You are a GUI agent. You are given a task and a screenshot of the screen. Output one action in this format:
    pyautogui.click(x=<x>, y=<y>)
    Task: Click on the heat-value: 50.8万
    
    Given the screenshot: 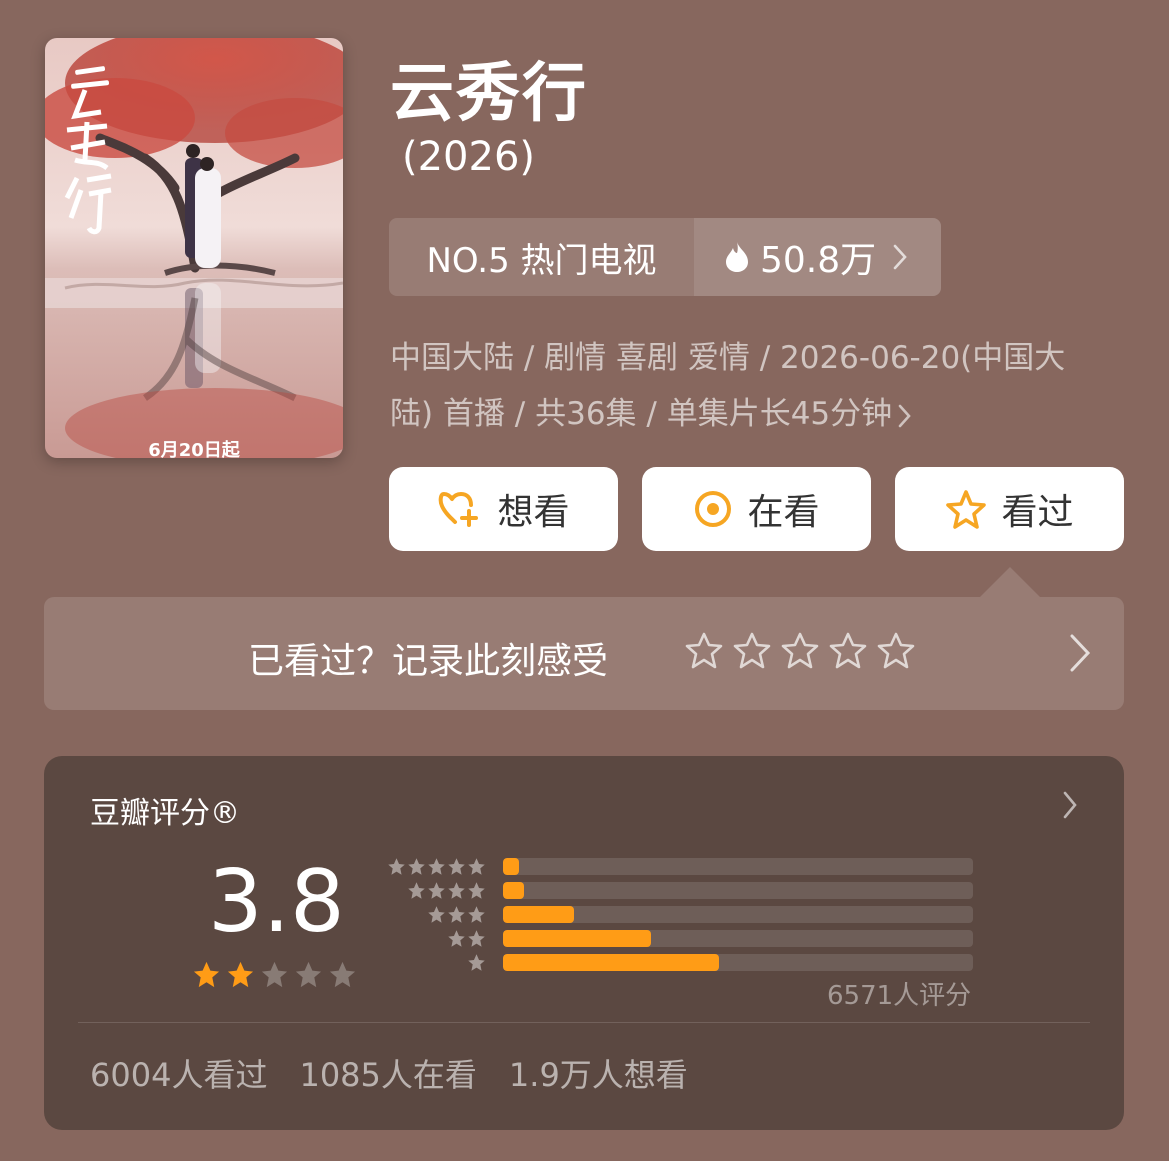 What is the action you would take?
    pyautogui.click(x=818, y=260)
    